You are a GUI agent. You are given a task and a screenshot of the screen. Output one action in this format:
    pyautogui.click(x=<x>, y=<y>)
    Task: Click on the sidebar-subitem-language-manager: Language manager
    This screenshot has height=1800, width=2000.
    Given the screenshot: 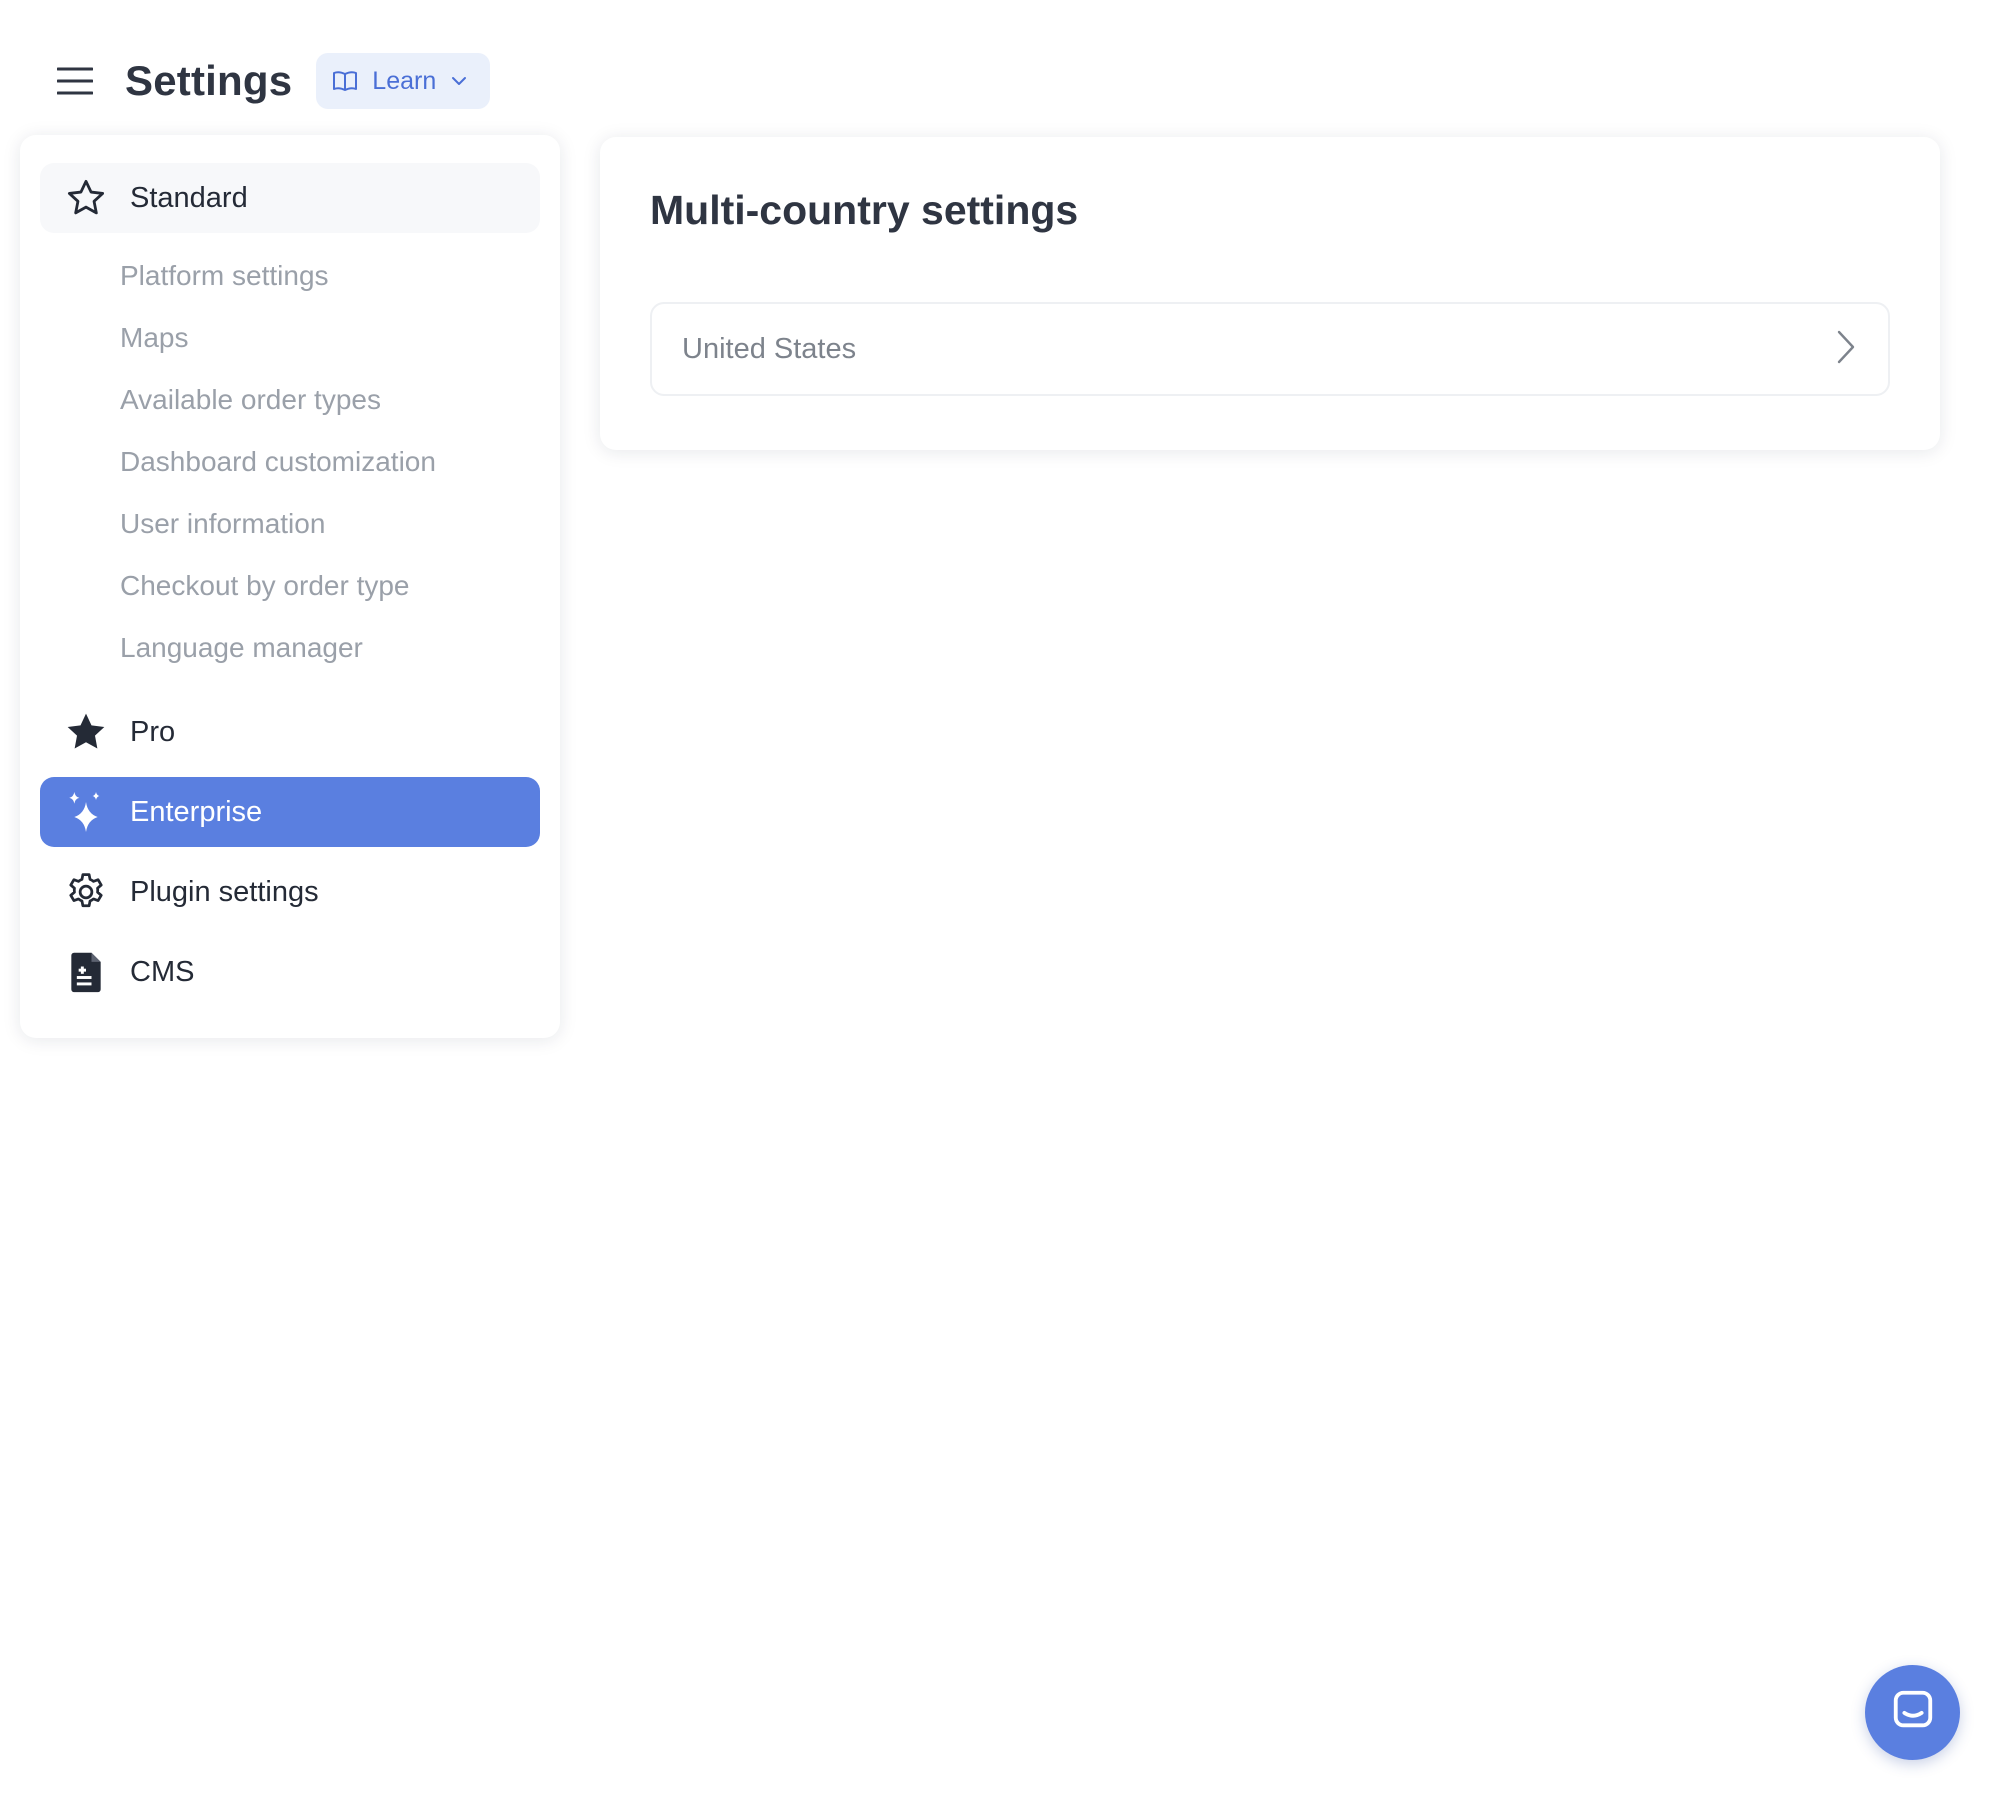 What is the action you would take?
    pyautogui.click(x=290, y=648)
    